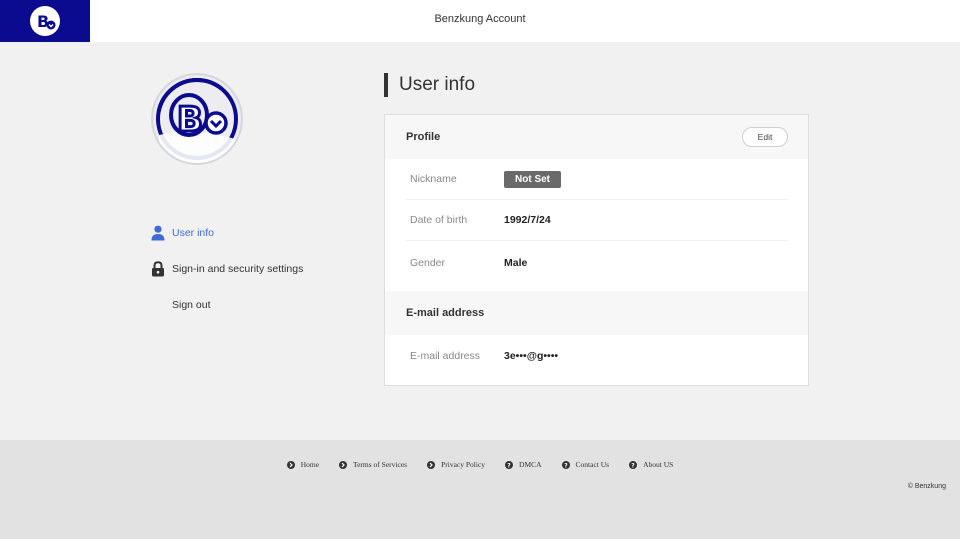 The width and height of the screenshot is (960, 539). I want to click on email-heading: E-mail address, so click(445, 313).